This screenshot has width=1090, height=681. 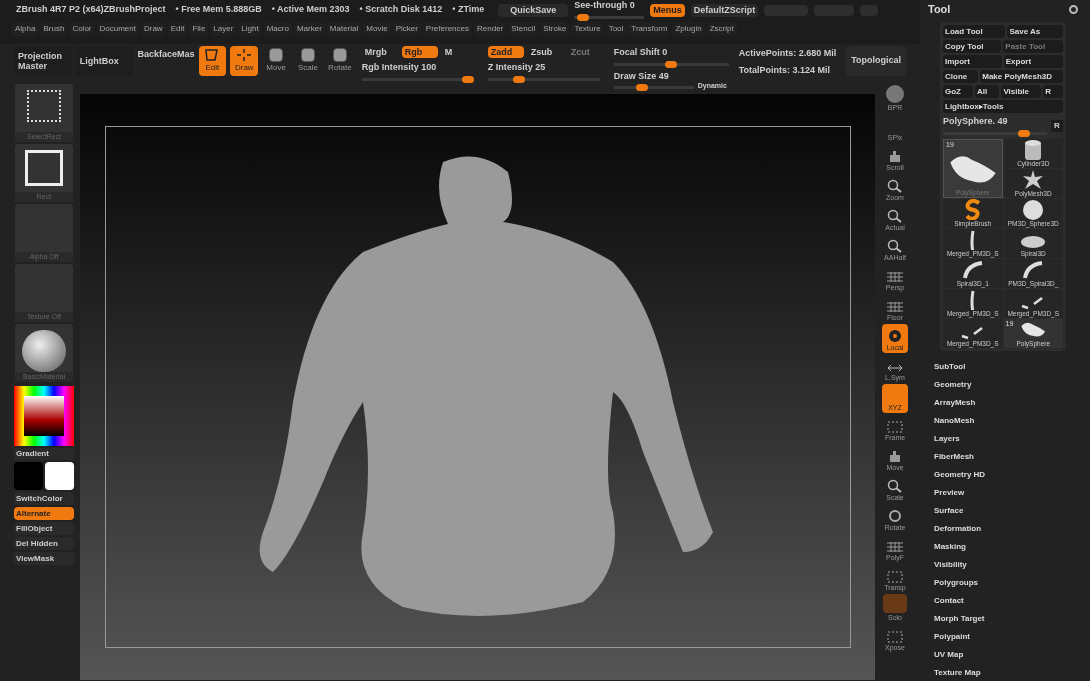 What do you see at coordinates (688, 29) in the screenshot?
I see `menu-item: Zplugin` at bounding box center [688, 29].